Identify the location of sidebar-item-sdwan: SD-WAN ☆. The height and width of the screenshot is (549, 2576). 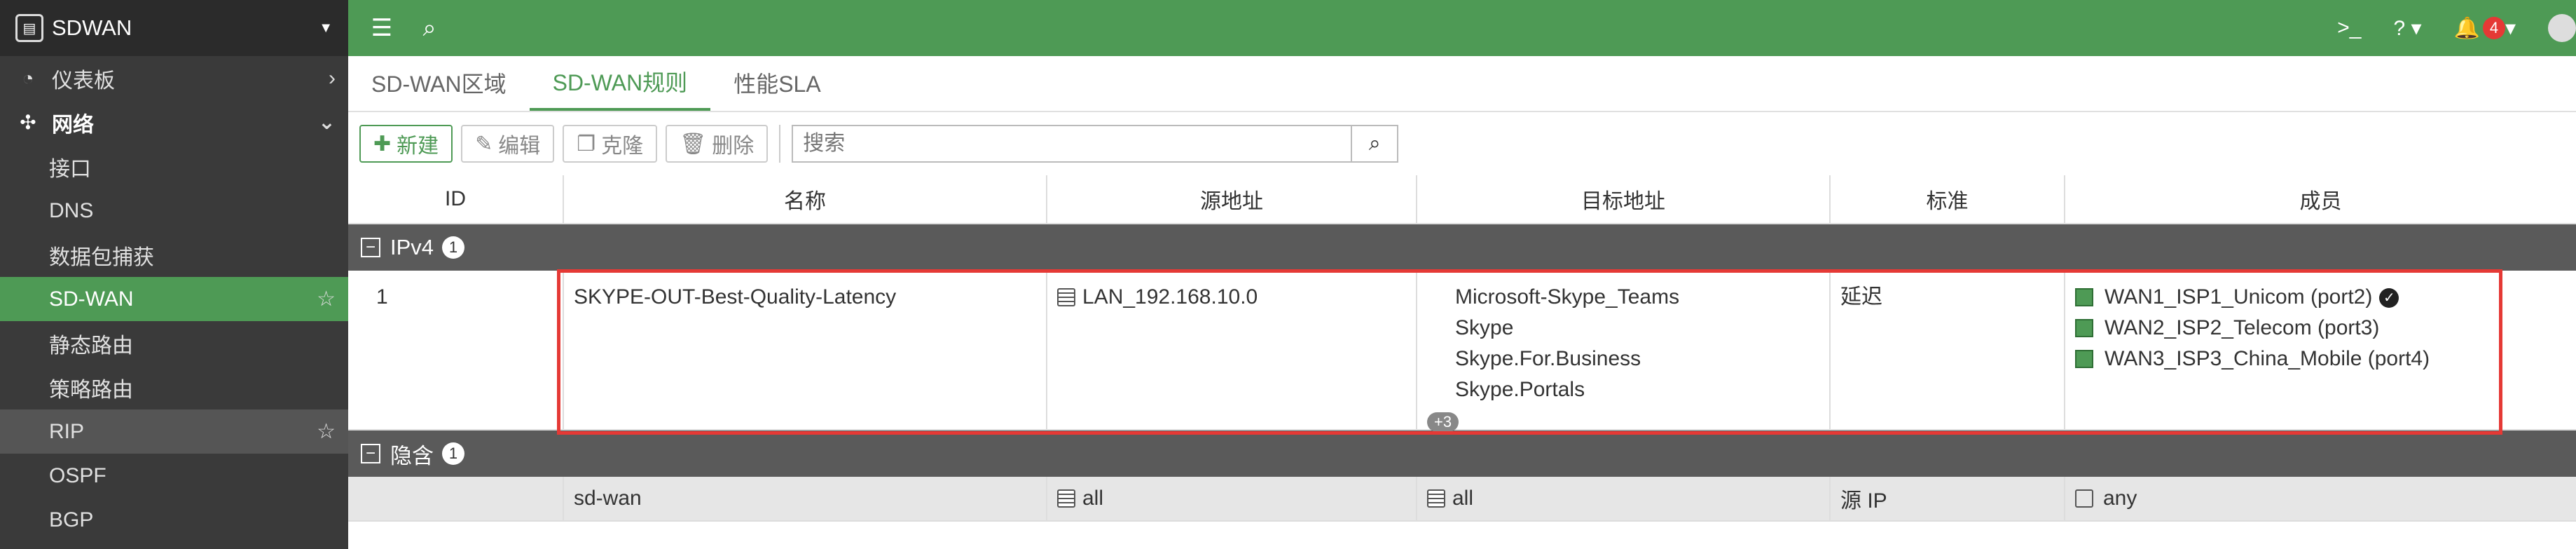
(174, 299).